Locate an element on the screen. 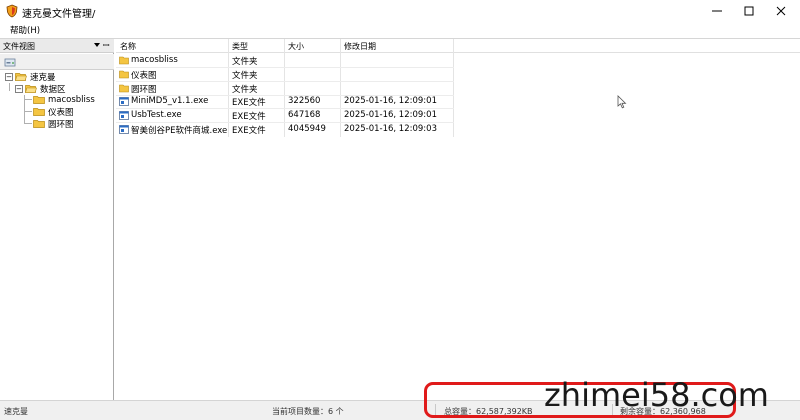  column-header-size: 大小 is located at coordinates (296, 46).